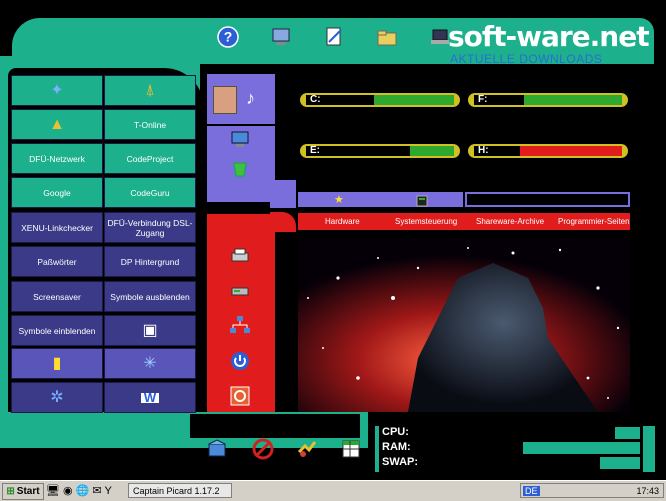 Image resolution: width=666 pixels, height=501 pixels. I want to click on nav-link: Systemsteuerung, so click(426, 221).